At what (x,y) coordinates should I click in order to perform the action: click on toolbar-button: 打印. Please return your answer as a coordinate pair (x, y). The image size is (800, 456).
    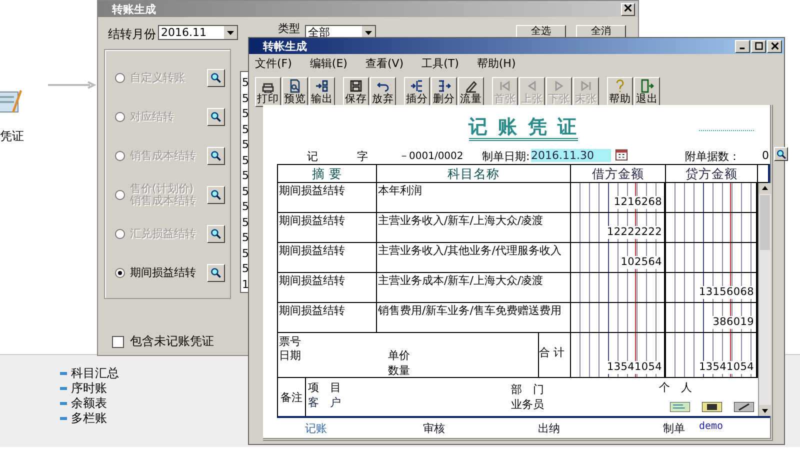
    Looking at the image, I should click on (268, 92).